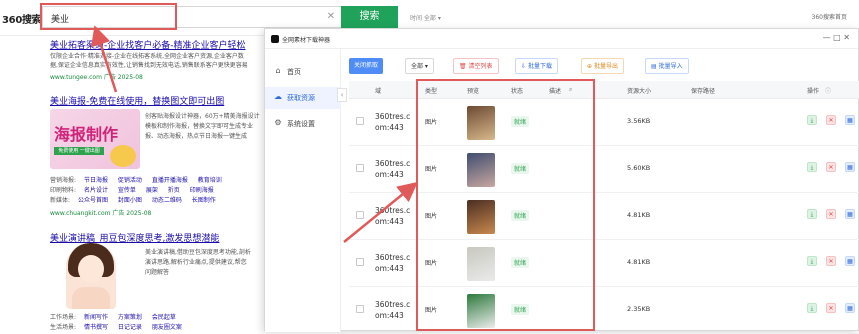 This screenshot has height=334, width=859. Describe the element at coordinates (639, 215) in the screenshot. I see `cell-size: 4.81KB` at that location.